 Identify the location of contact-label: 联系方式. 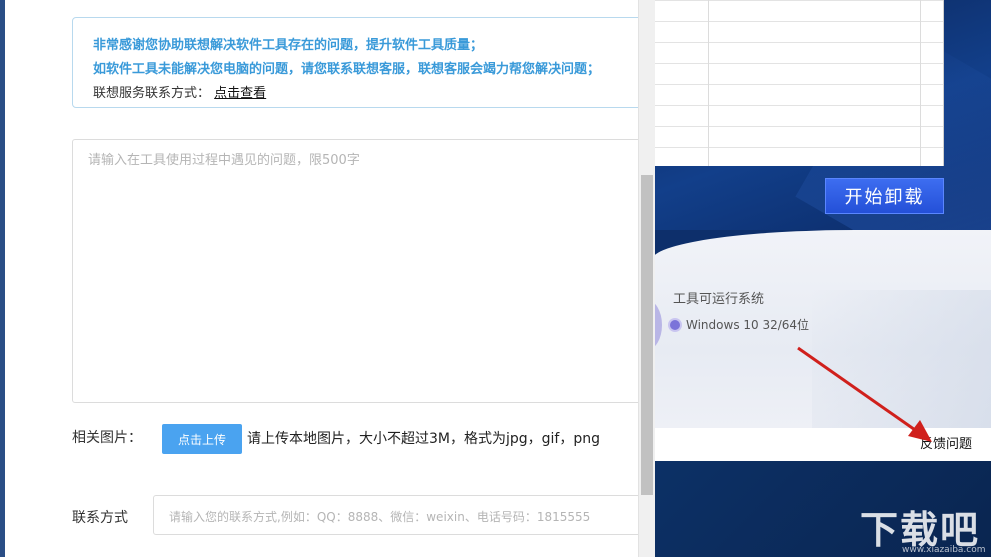
(100, 518).